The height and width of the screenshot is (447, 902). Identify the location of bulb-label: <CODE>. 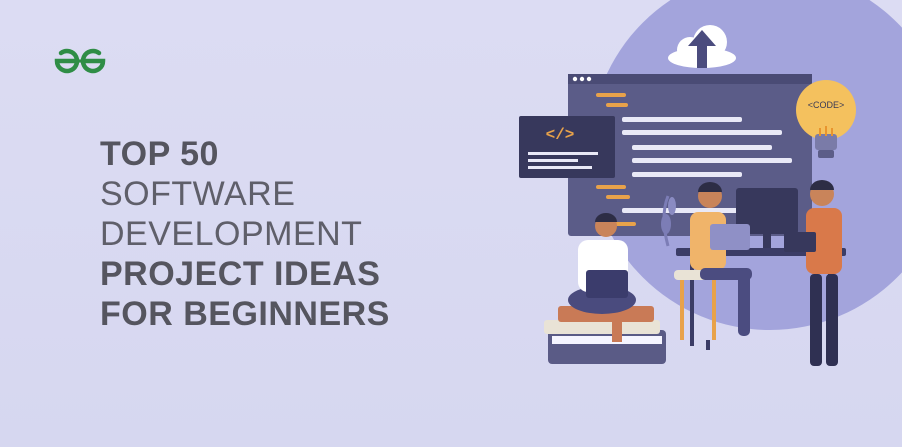
(826, 105).